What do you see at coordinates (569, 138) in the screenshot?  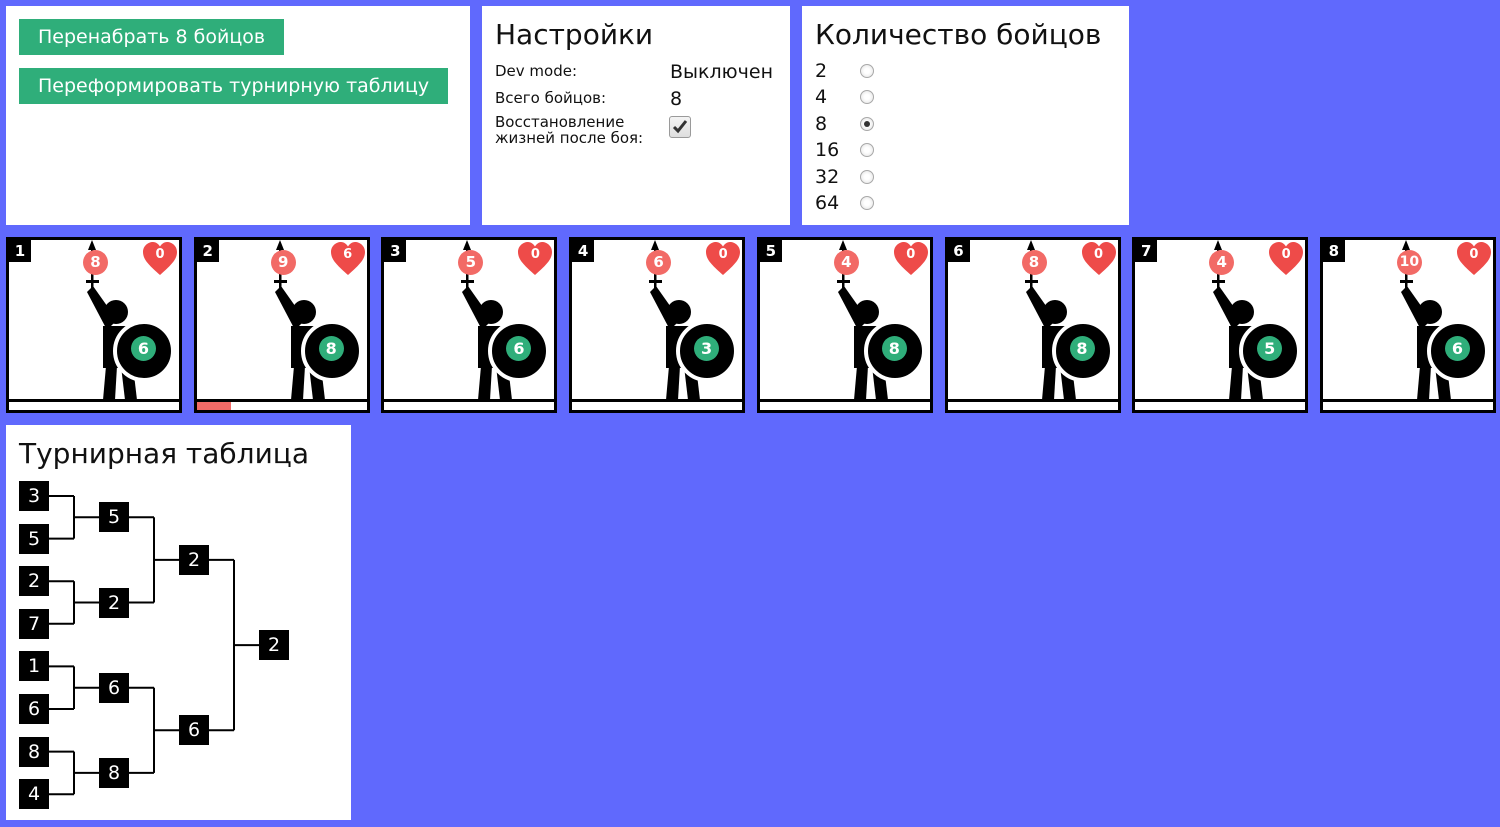 I see `restore-health-label-line2: жизней после боя:` at bounding box center [569, 138].